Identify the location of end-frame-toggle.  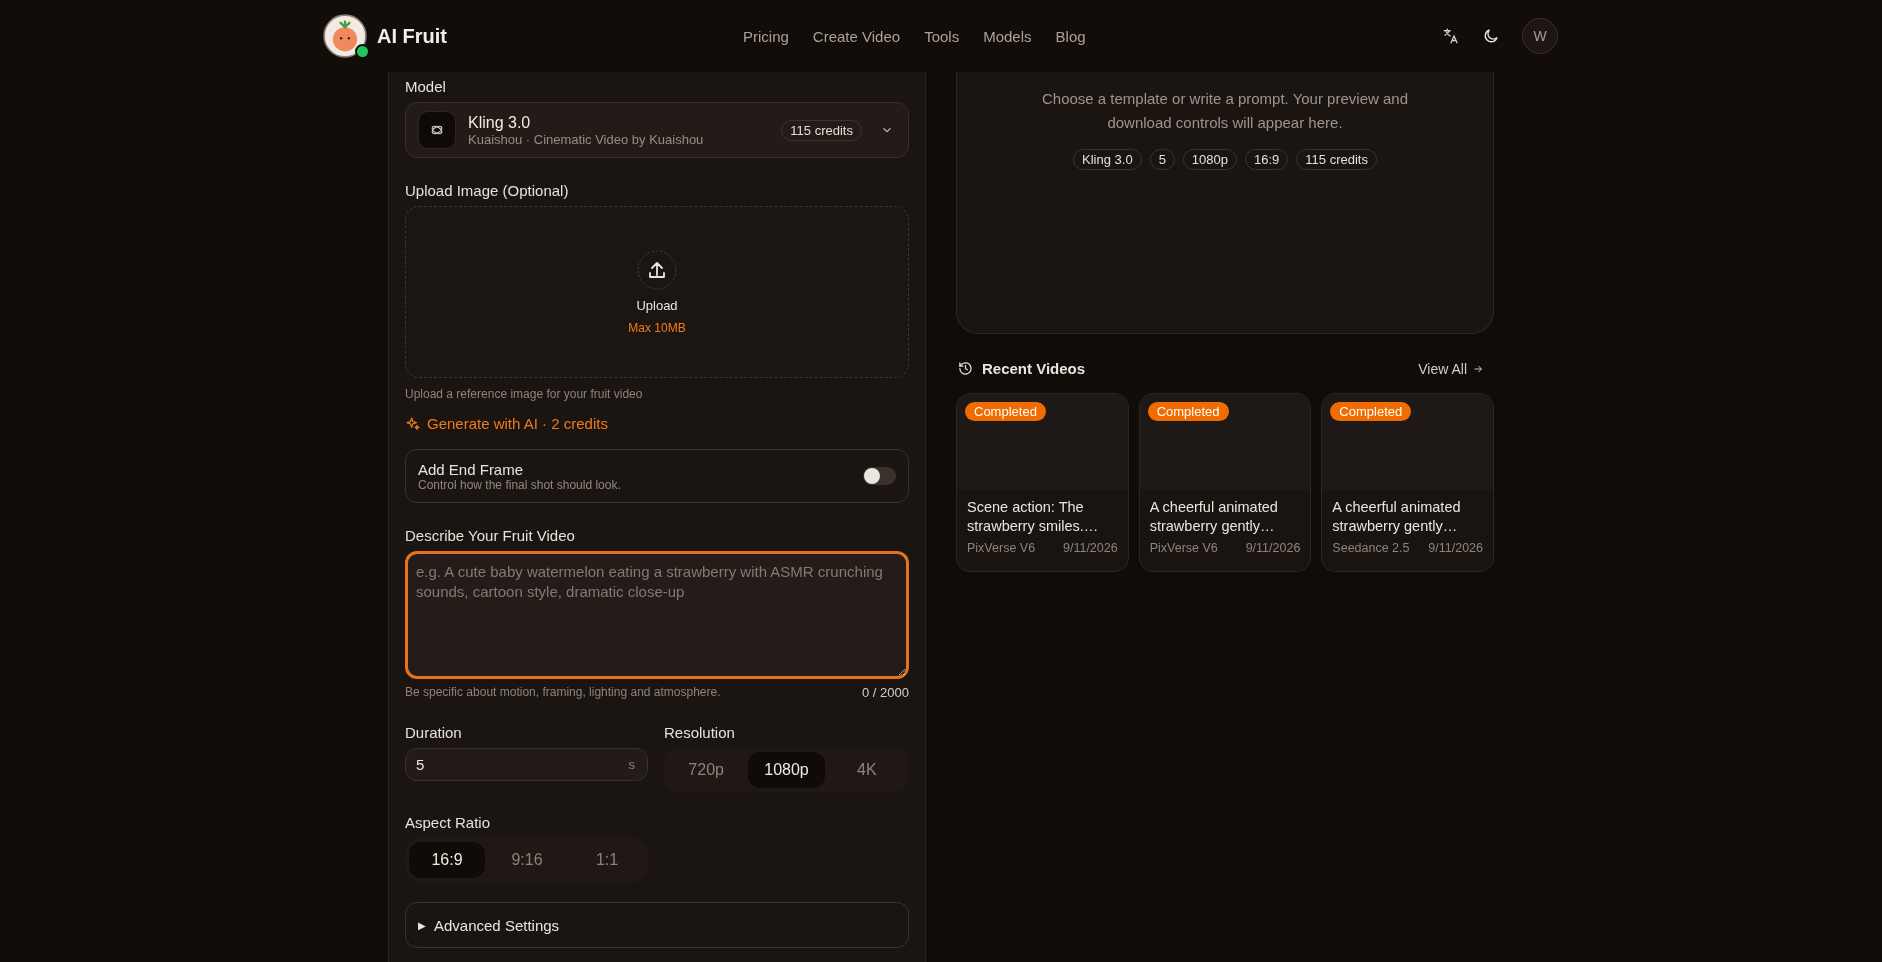
(879, 476).